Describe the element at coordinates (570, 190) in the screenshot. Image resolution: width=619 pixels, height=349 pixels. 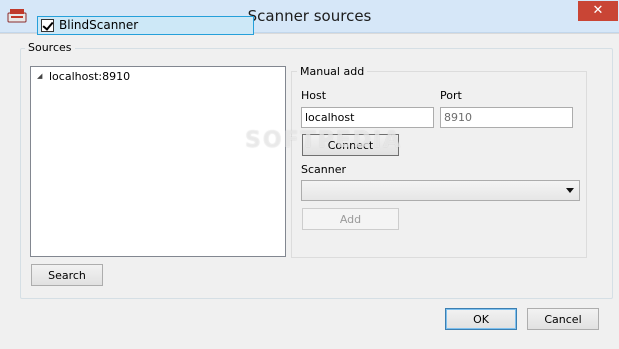
I see `chevron-down-icon` at that location.